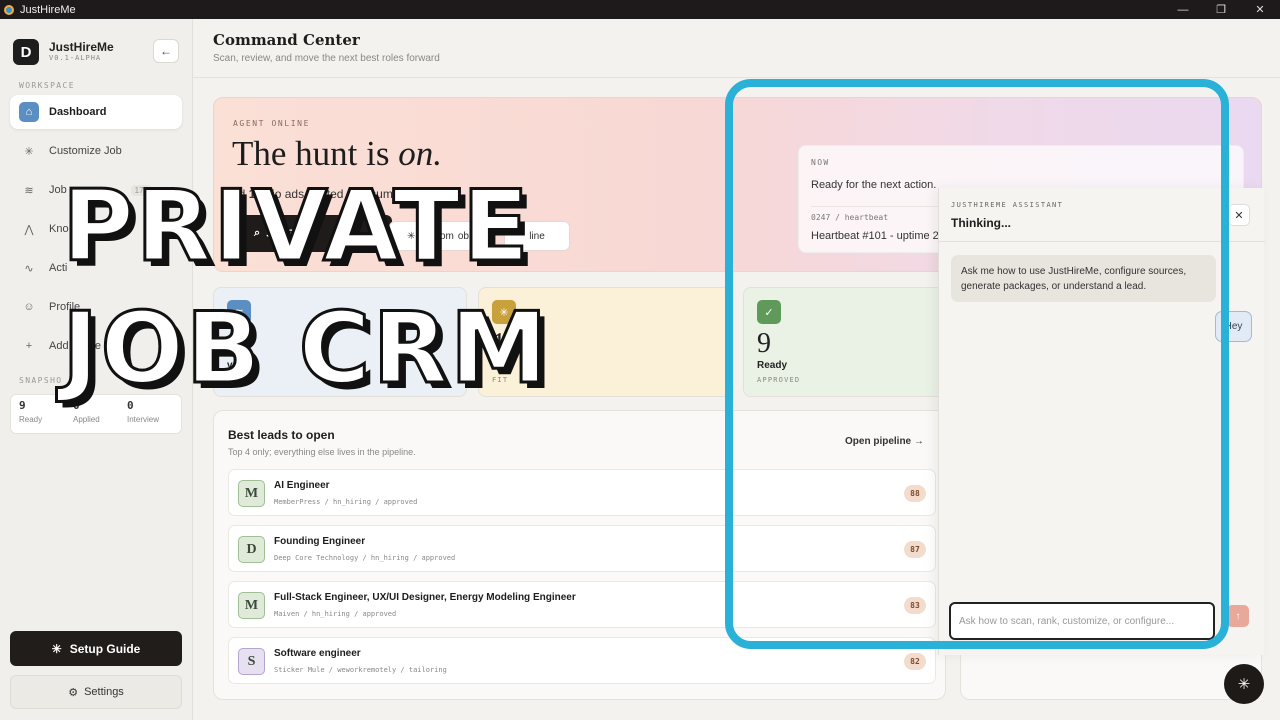 This screenshot has height=720, width=1280. What do you see at coordinates (38, 414) in the screenshot?
I see `snapshot-ready: 9 Ready` at bounding box center [38, 414].